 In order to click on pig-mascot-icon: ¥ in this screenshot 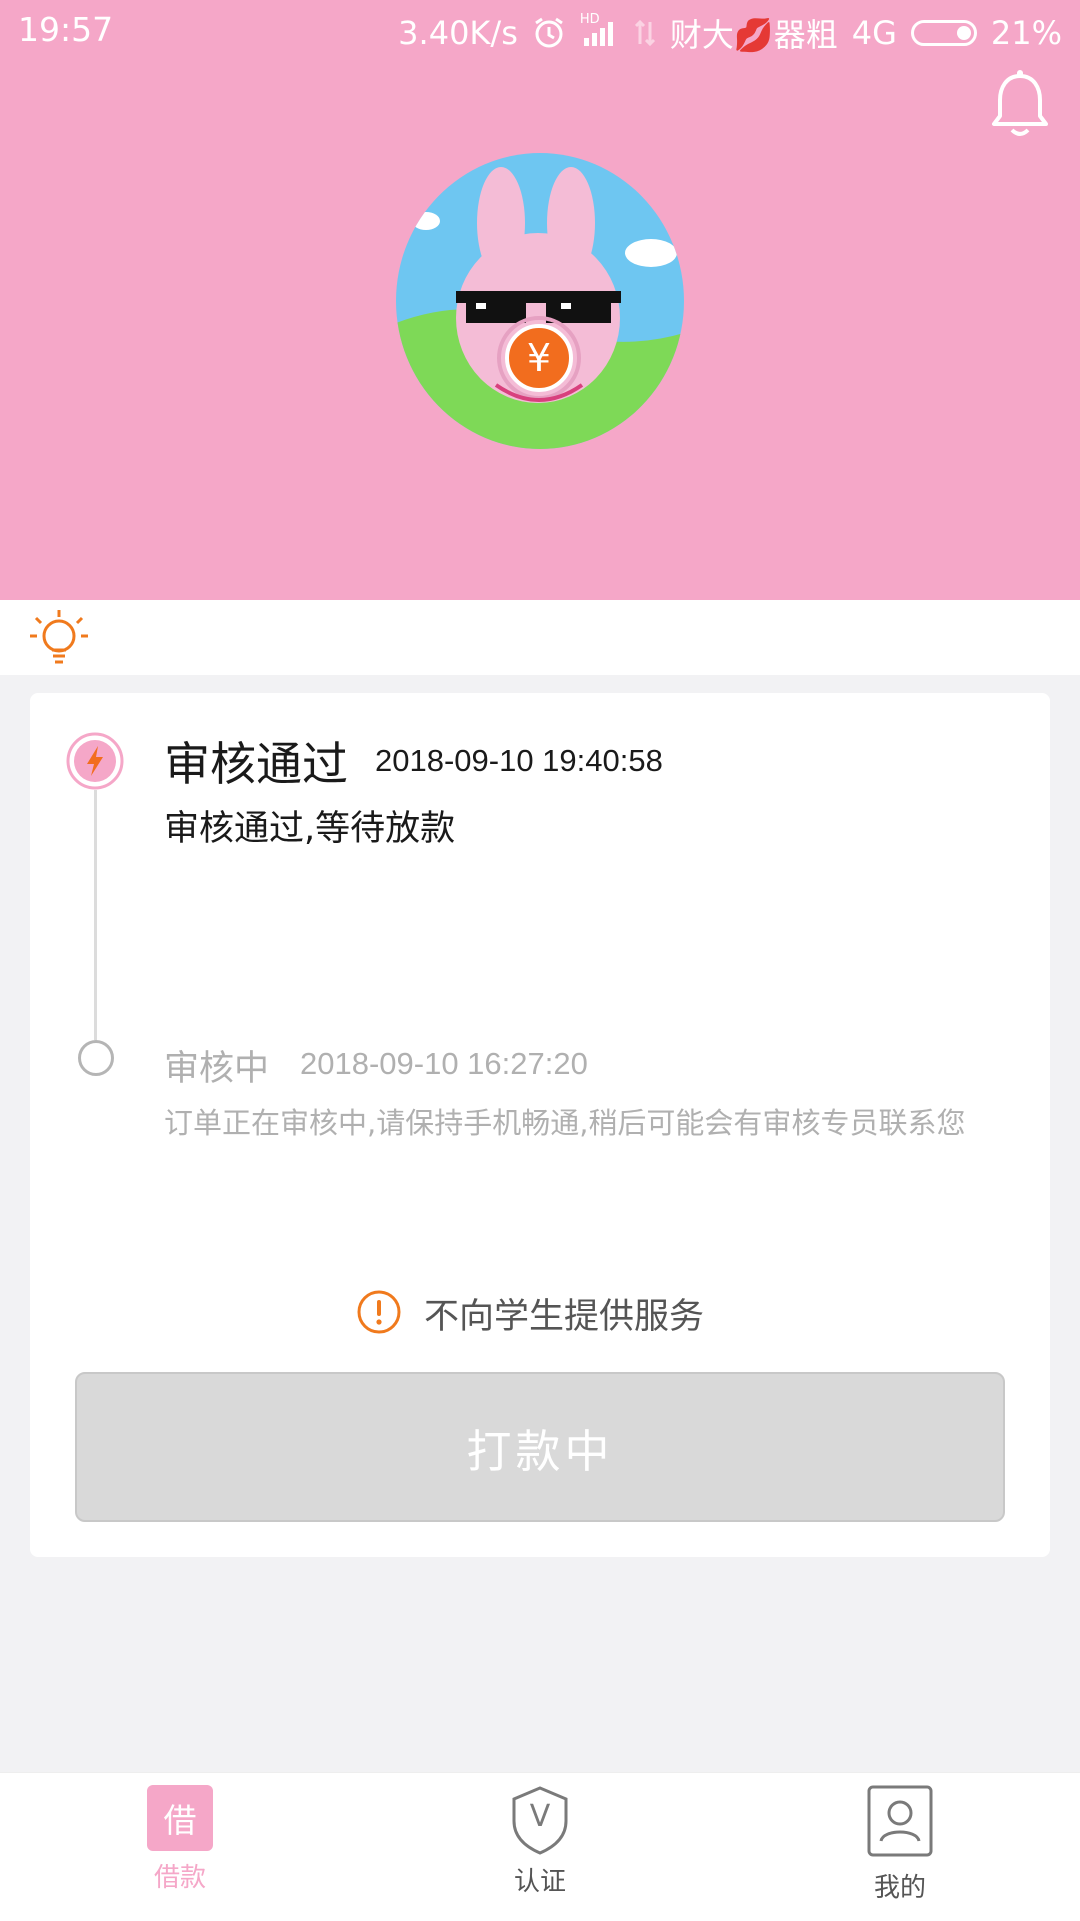, I will do `click(540, 301)`.